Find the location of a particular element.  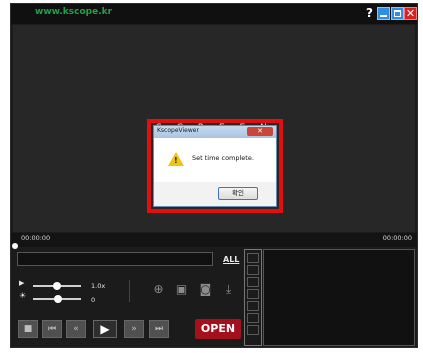

minimize-button is located at coordinates (383, 13).